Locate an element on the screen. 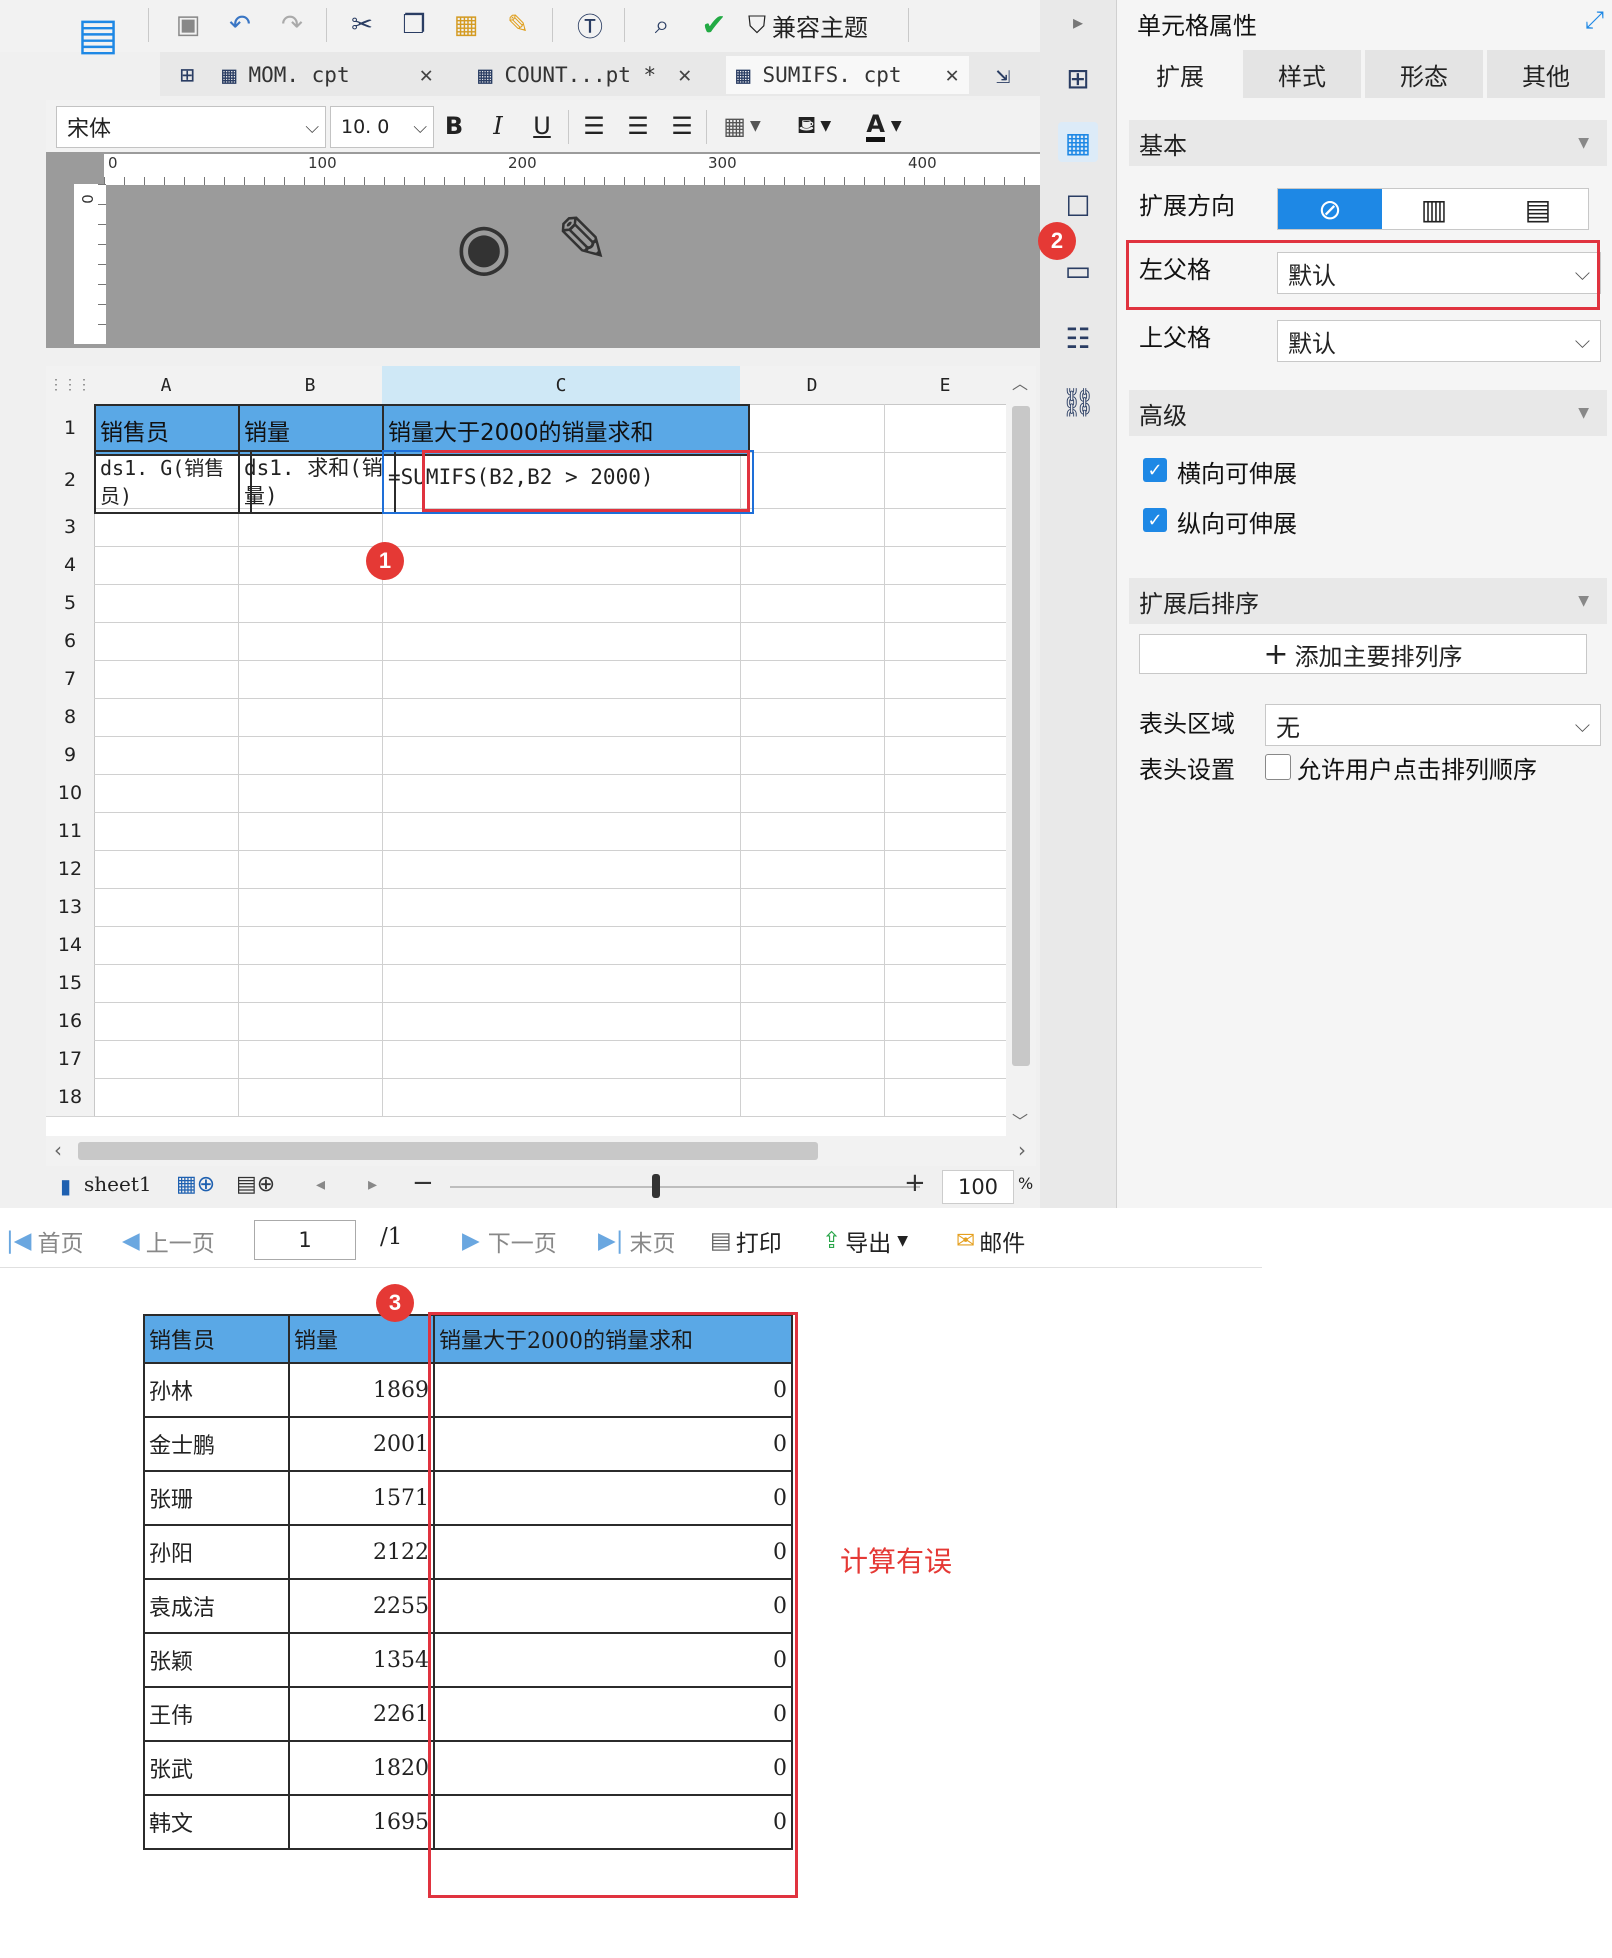 This screenshot has height=1958, width=1612. top-parent-select: 默认 ⌵ is located at coordinates (1439, 341).